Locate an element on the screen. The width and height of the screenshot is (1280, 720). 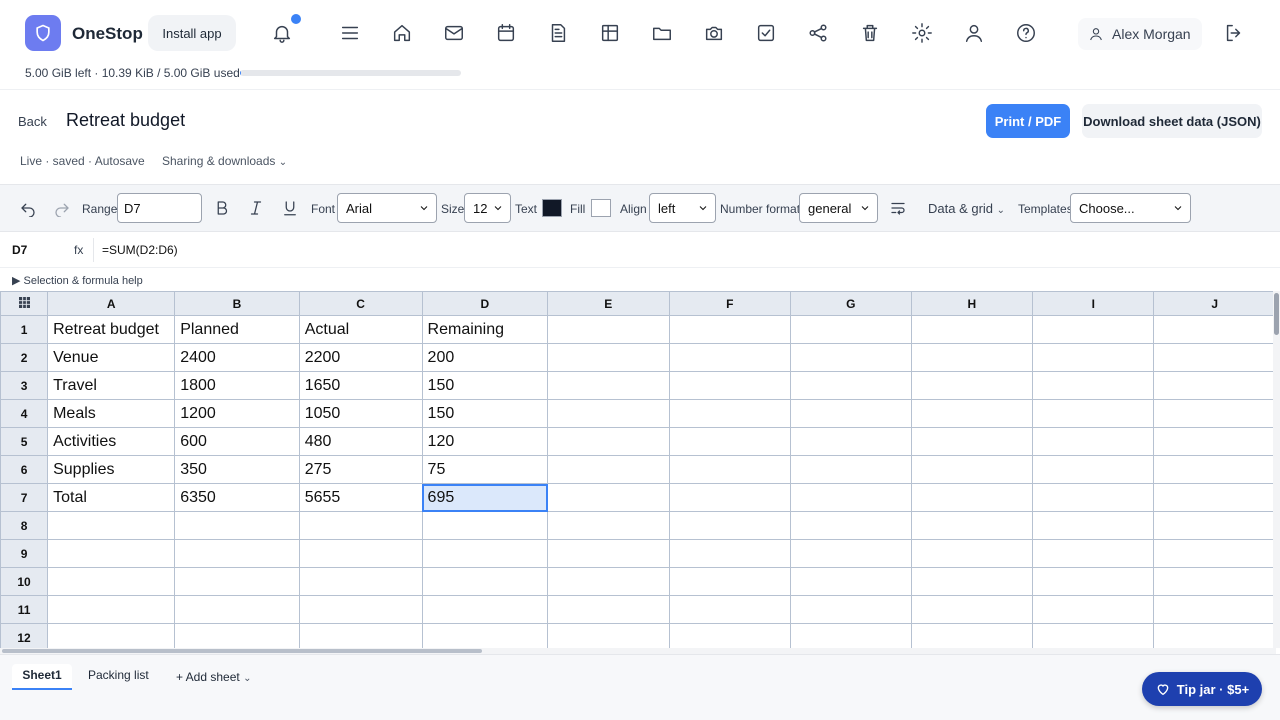
add-sheet-button: + Add sheet ⌄ is located at coordinates (213, 677).